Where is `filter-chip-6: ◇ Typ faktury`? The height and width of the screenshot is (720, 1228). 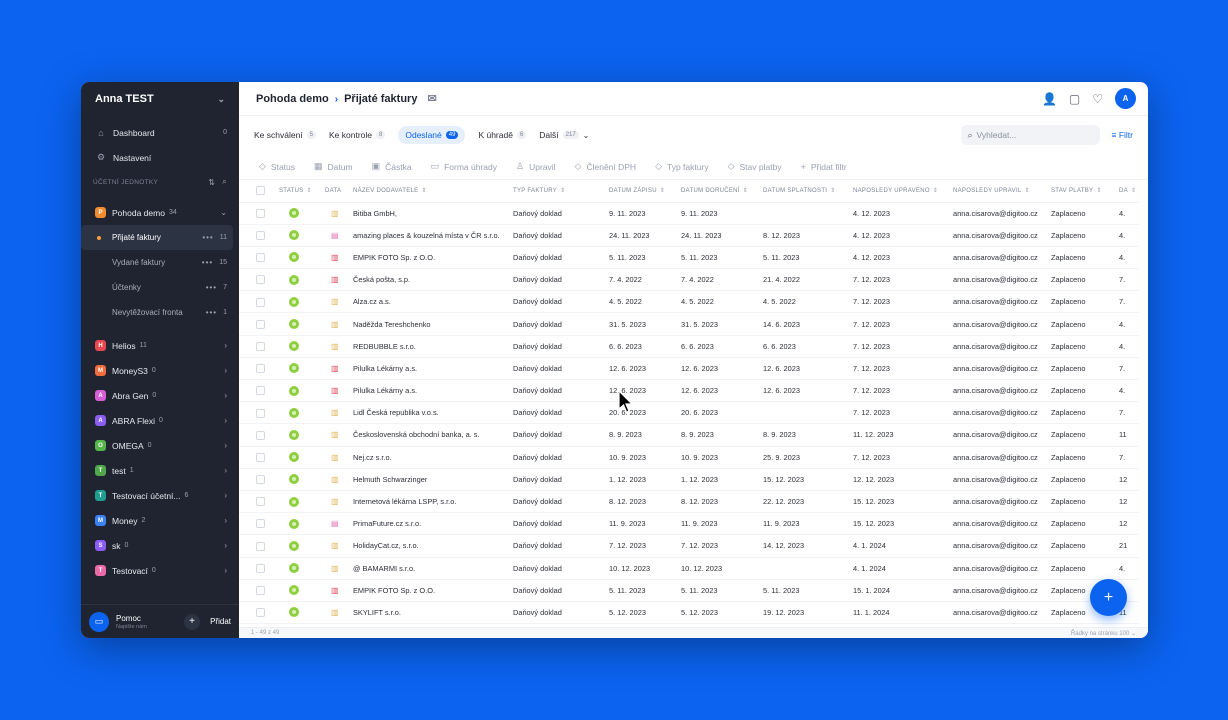
filter-chip-6: ◇ Typ faktury is located at coordinates (682, 166).